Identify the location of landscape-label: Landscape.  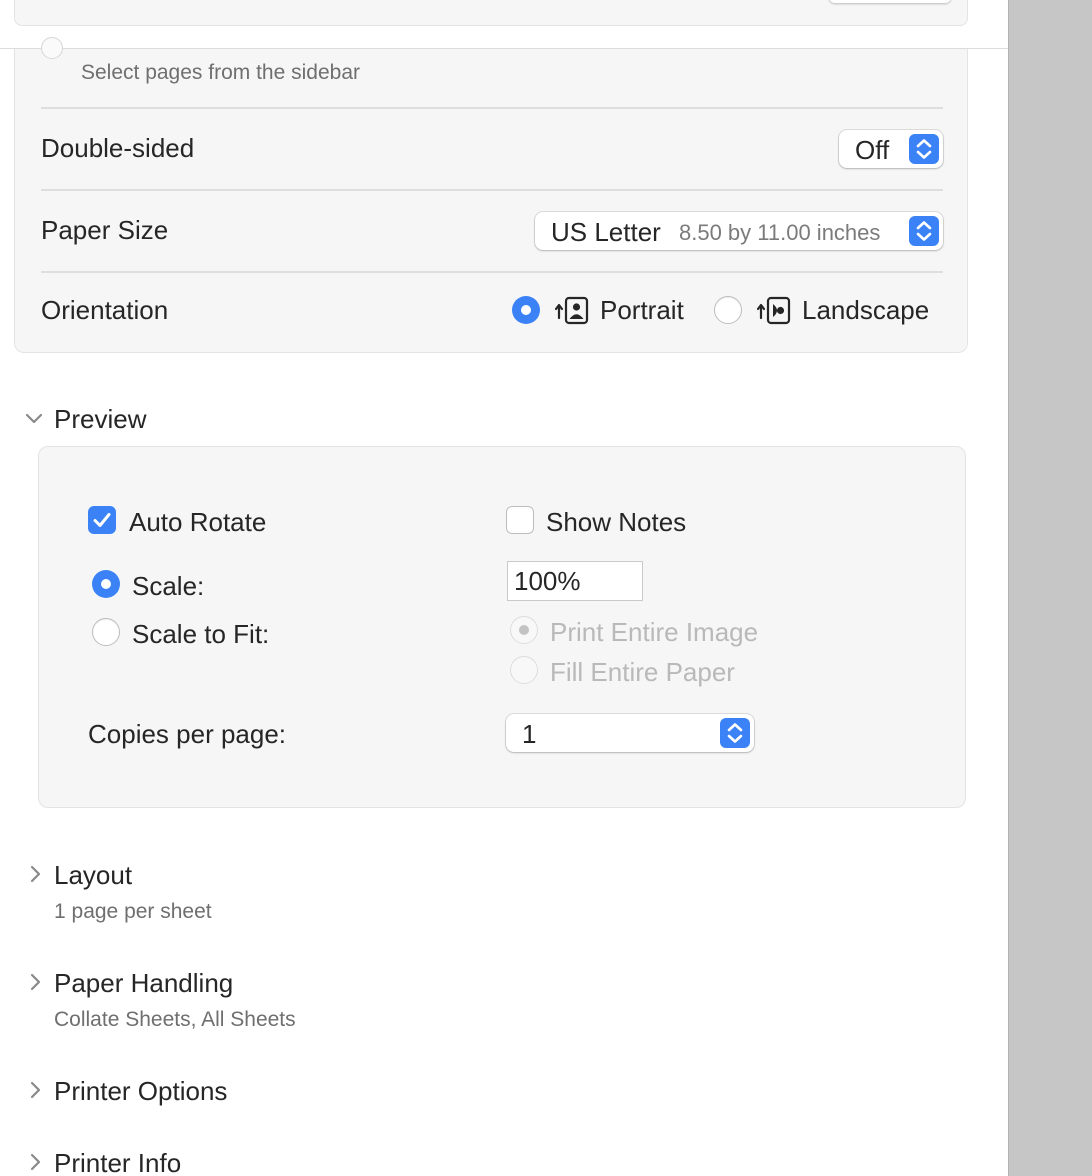
(866, 310).